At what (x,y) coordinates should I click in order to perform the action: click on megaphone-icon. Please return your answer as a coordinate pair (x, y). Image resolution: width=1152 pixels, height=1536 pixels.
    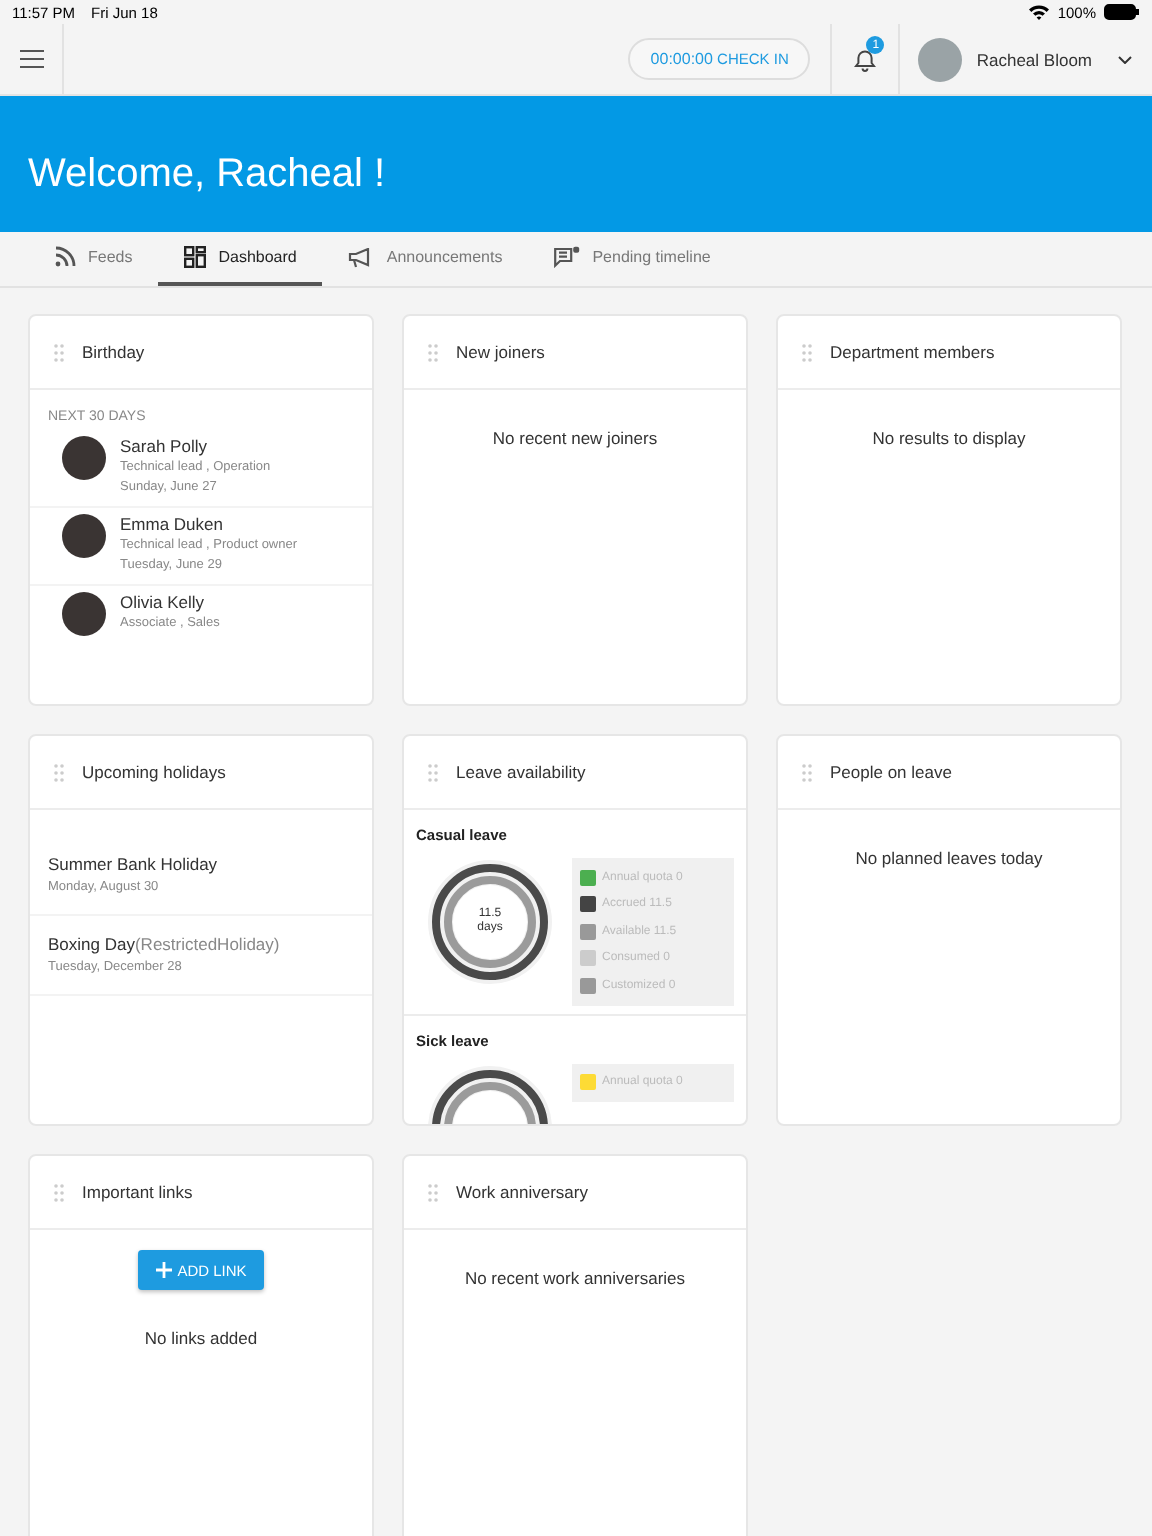
    Looking at the image, I should click on (361, 257).